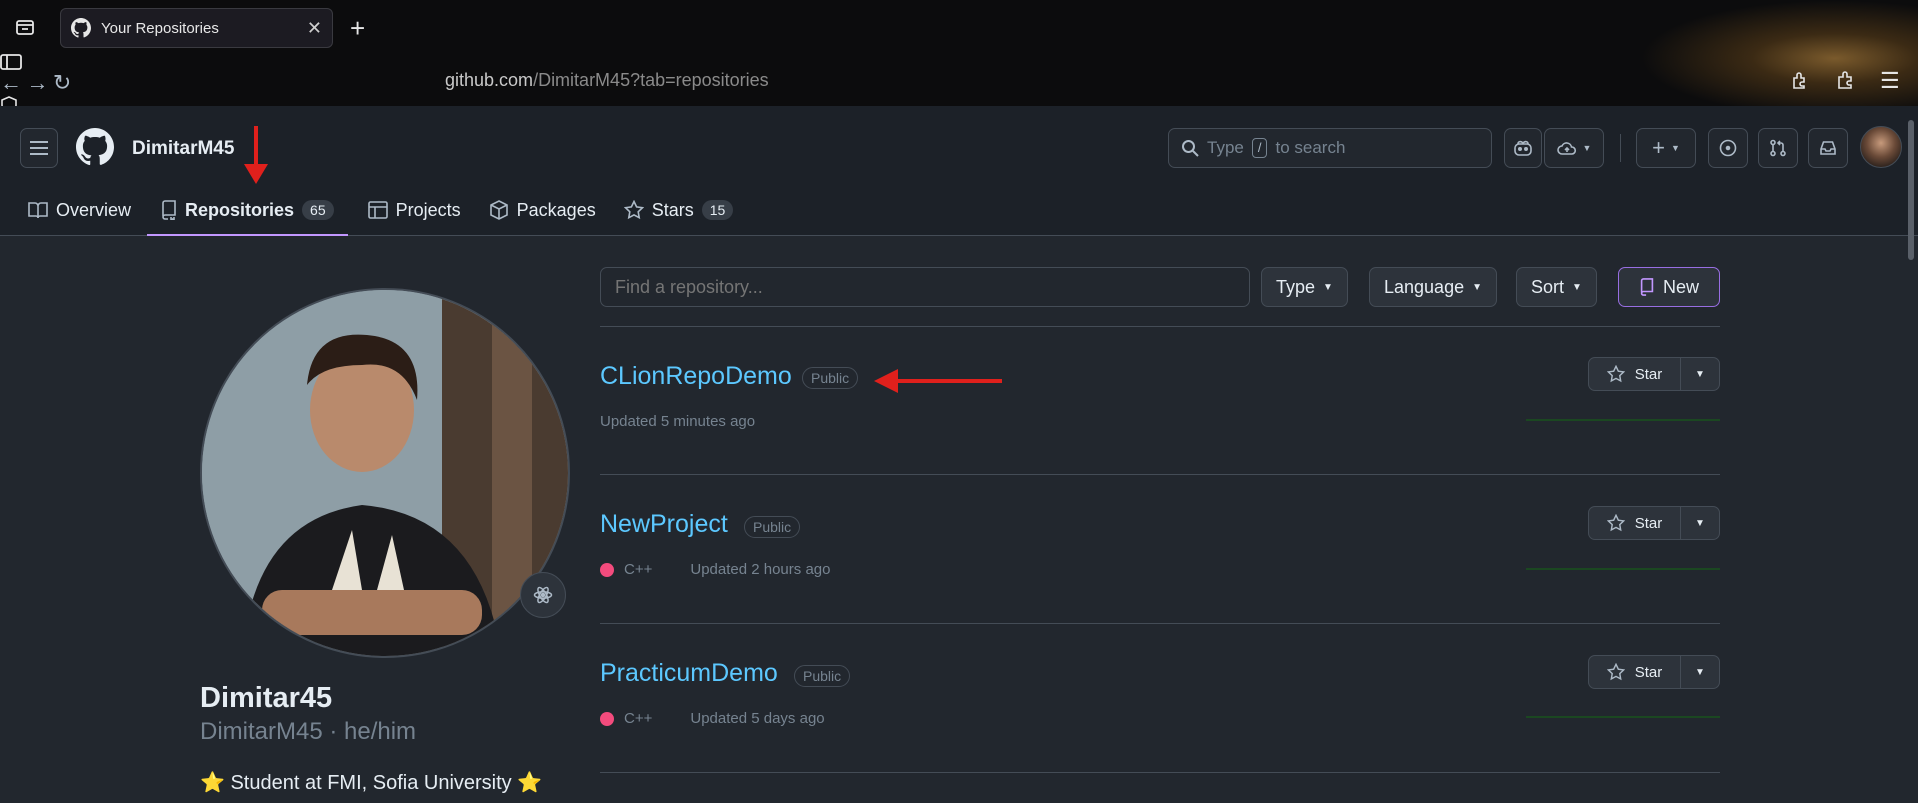 This screenshot has width=1918, height=803. Describe the element at coordinates (1259, 148) in the screenshot. I see `search-shortcut-key: /` at that location.